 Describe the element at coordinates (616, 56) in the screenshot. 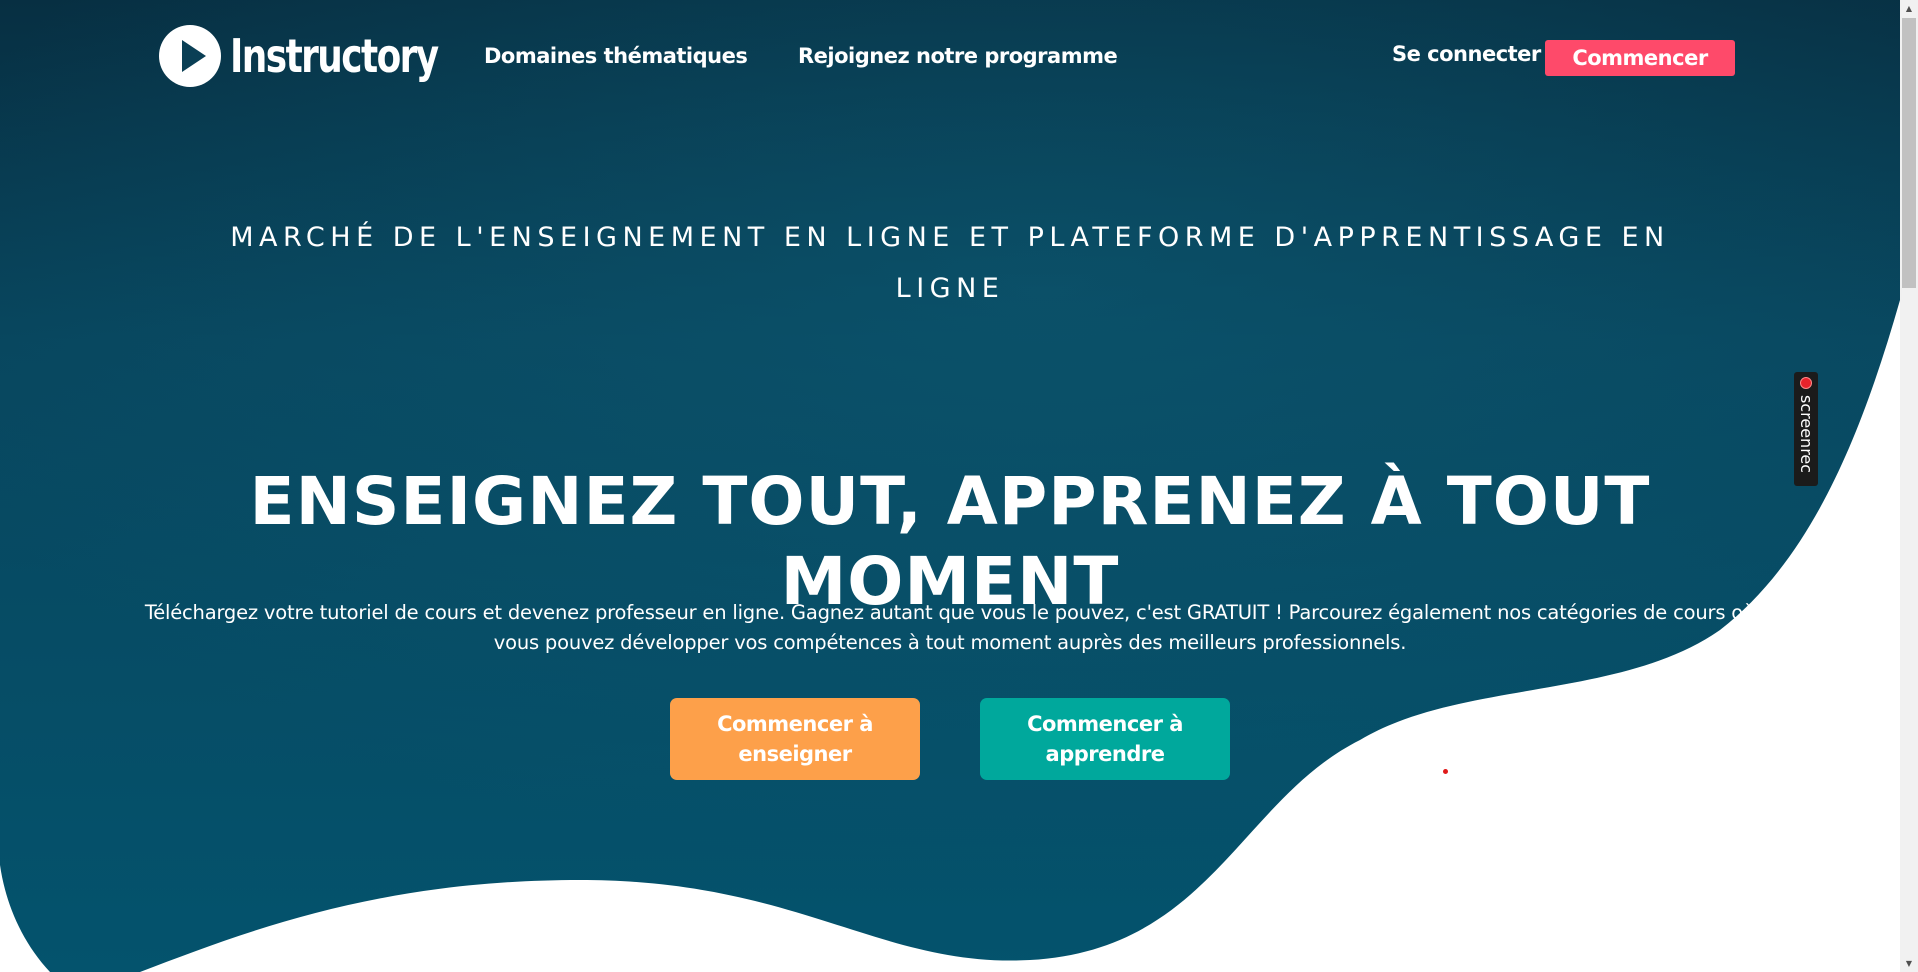

I see `nav-topics-link: Domaines thématiques` at that location.